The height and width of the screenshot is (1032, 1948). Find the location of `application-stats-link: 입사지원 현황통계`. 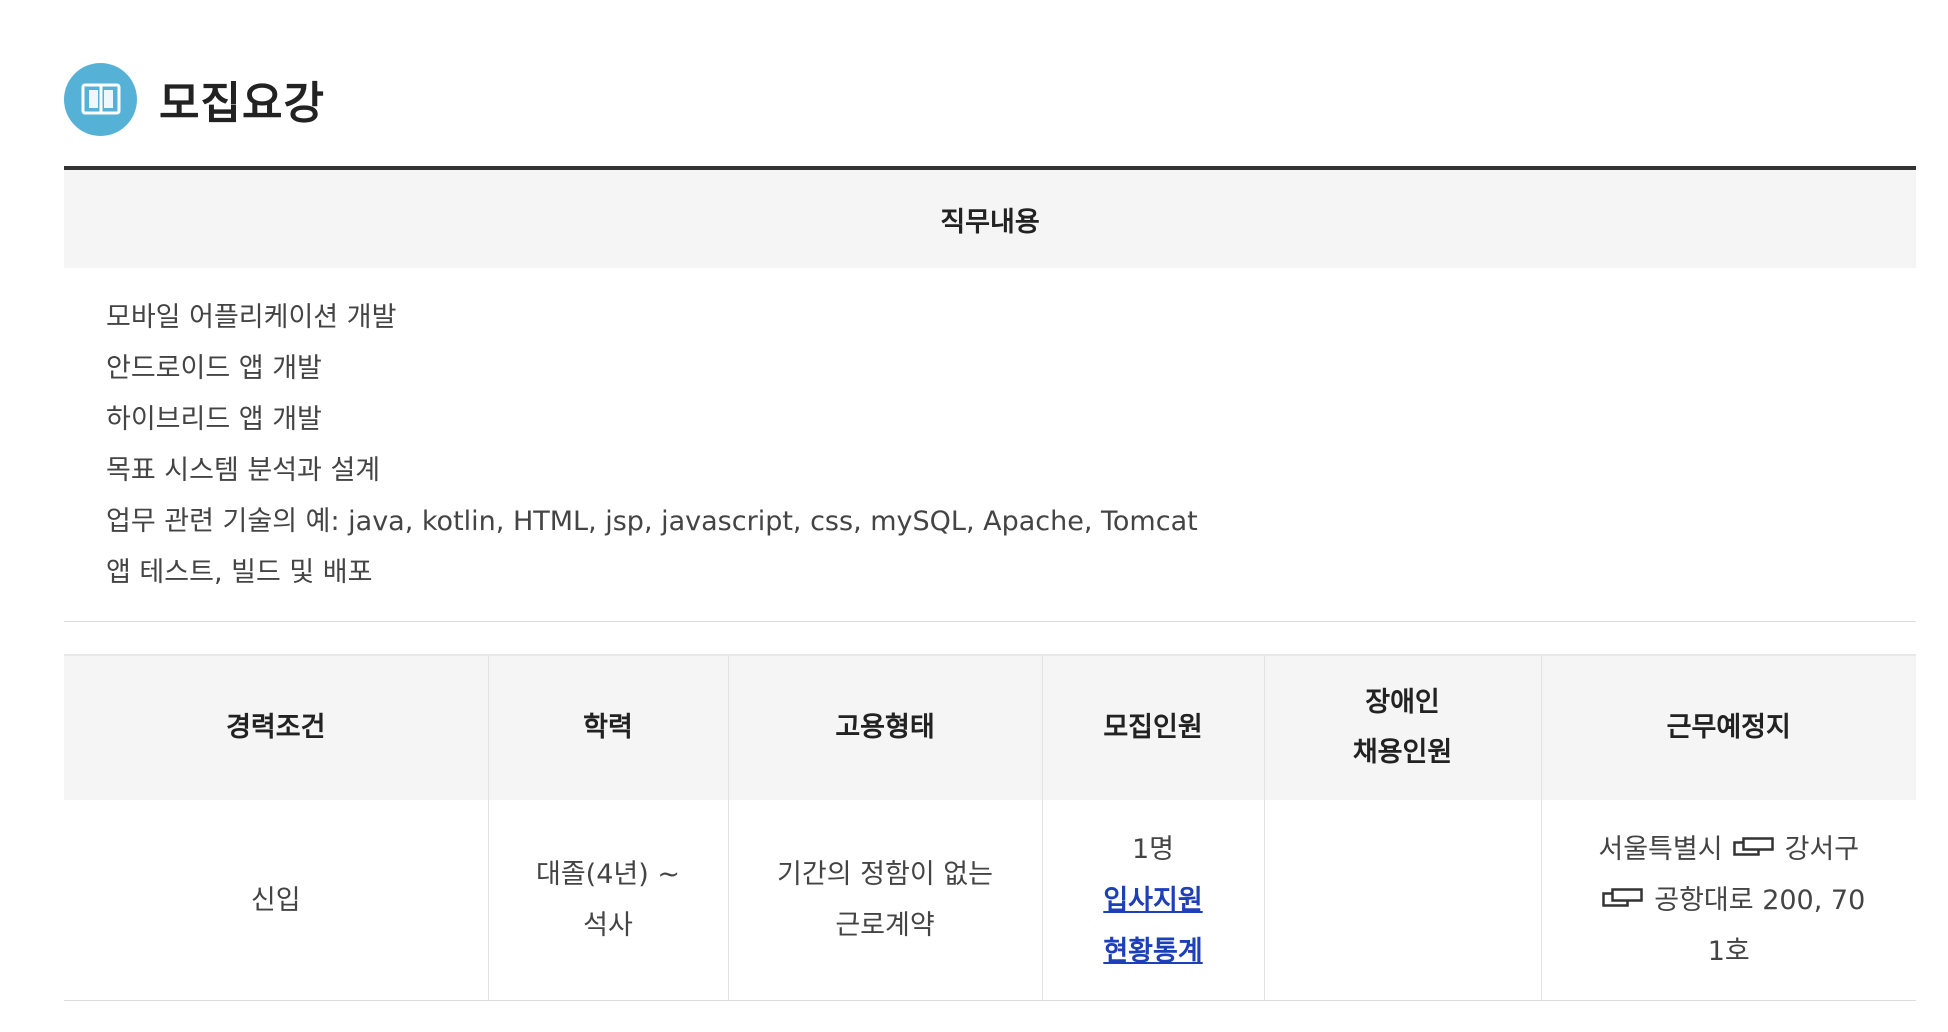

application-stats-link: 입사지원 현황통계 is located at coordinates (1153, 926).